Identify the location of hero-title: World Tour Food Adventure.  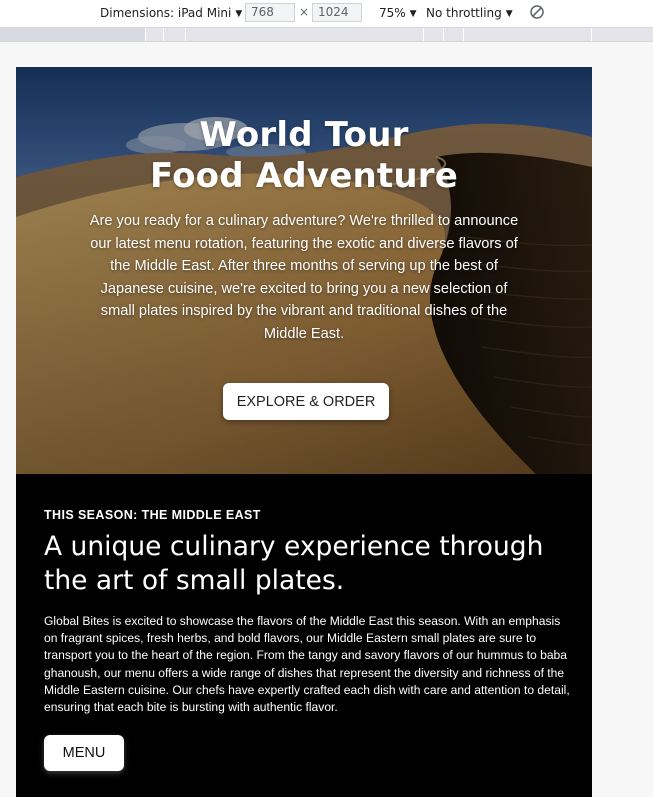
(304, 156).